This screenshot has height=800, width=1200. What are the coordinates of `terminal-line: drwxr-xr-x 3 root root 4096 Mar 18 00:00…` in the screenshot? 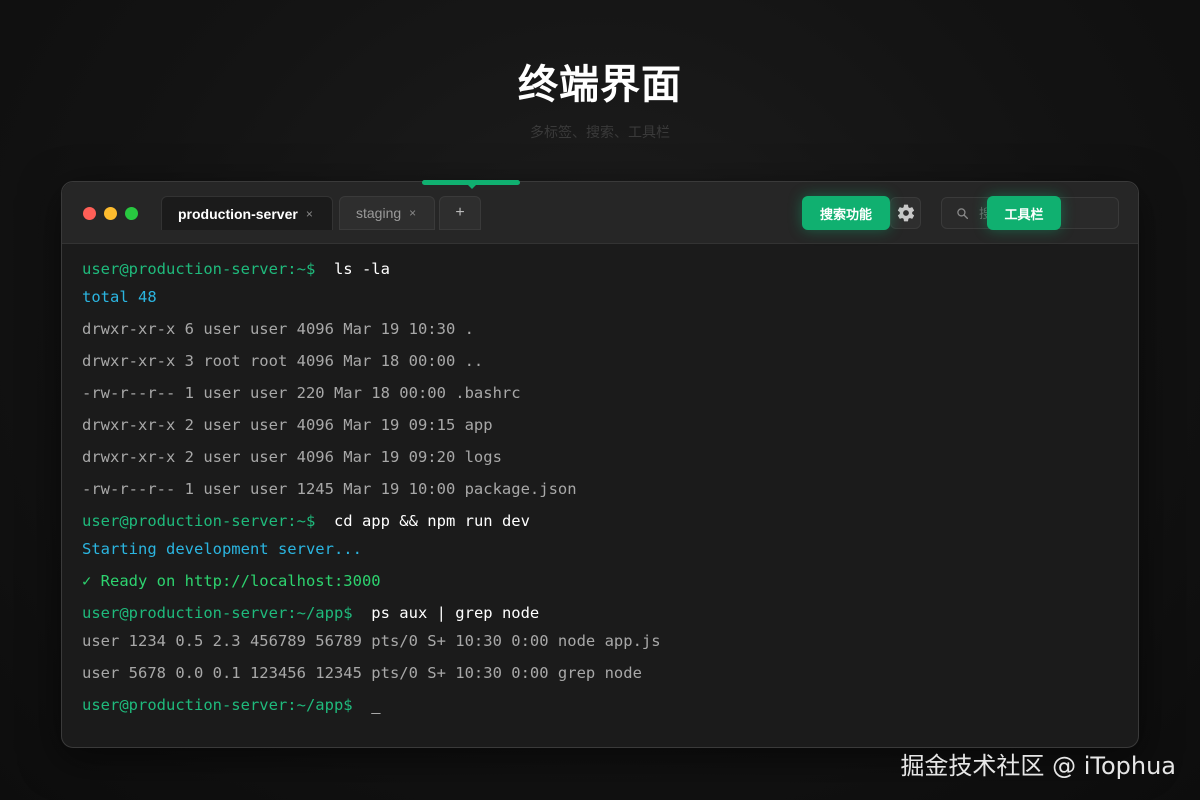 It's located at (283, 361).